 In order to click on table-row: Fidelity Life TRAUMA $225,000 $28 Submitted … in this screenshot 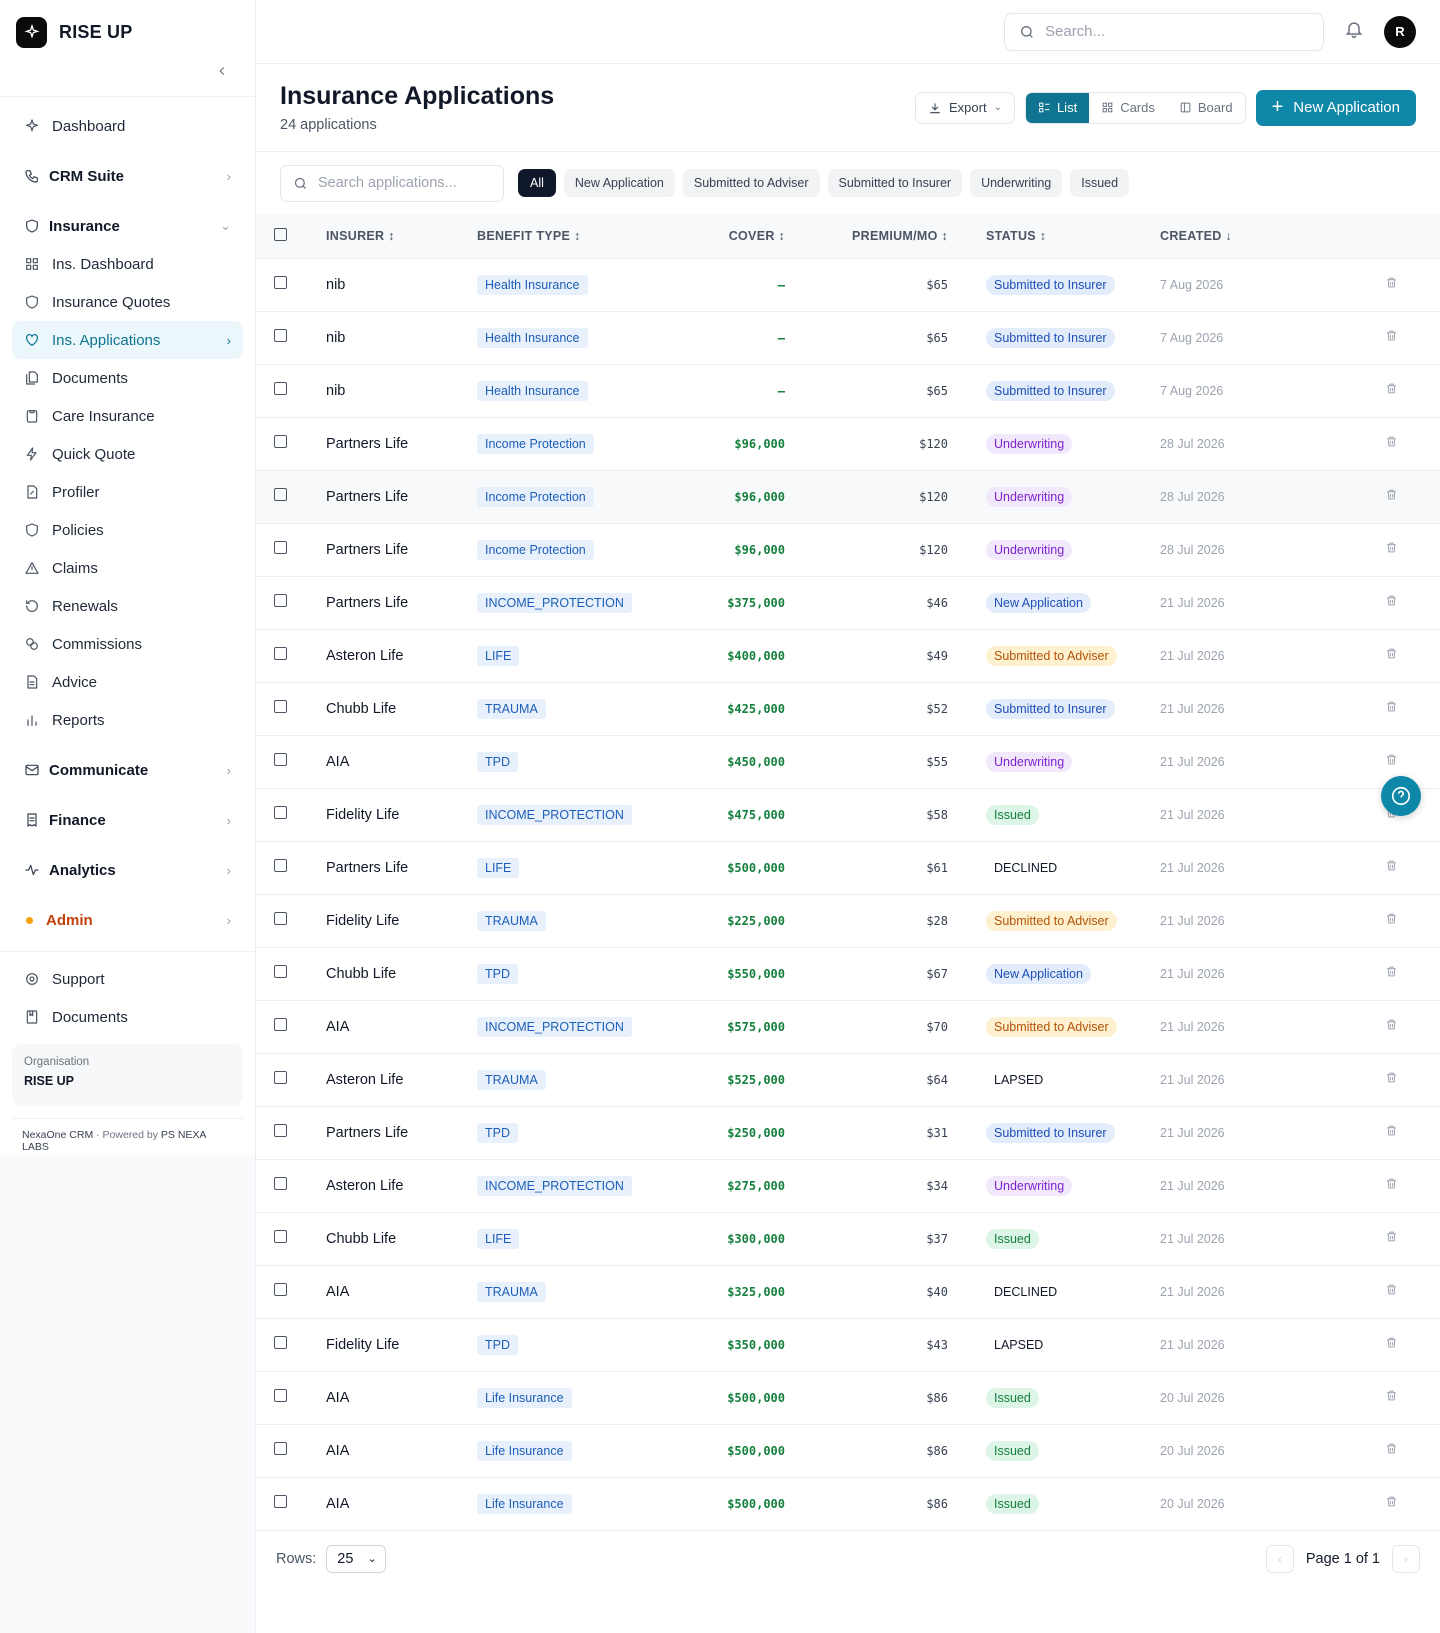, I will do `click(848, 921)`.